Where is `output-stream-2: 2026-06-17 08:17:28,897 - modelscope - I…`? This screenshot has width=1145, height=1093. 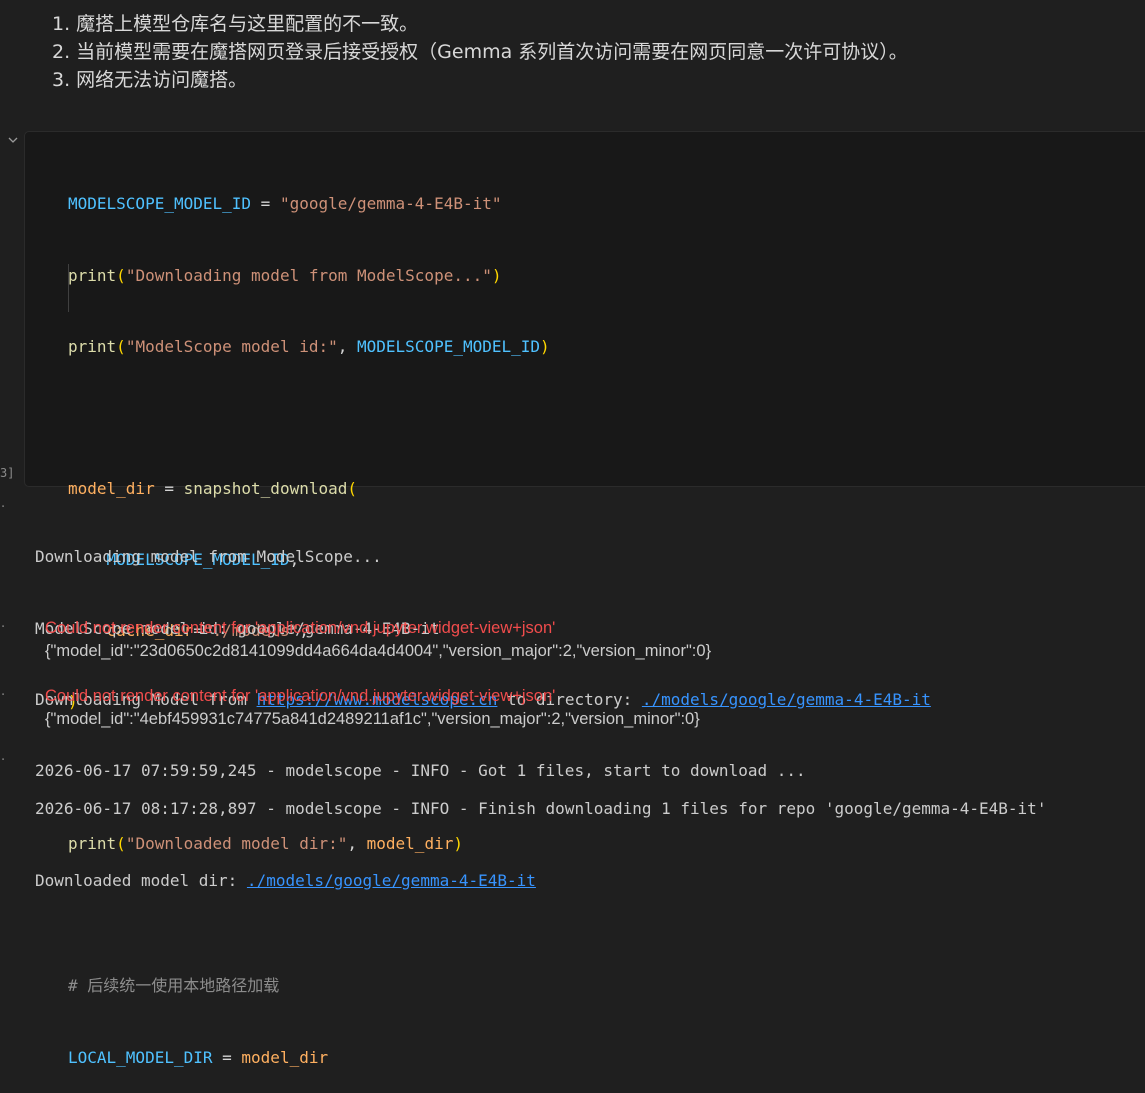
output-stream-2: 2026-06-17 08:17:28,897 - modelscope - I… is located at coordinates (540, 833).